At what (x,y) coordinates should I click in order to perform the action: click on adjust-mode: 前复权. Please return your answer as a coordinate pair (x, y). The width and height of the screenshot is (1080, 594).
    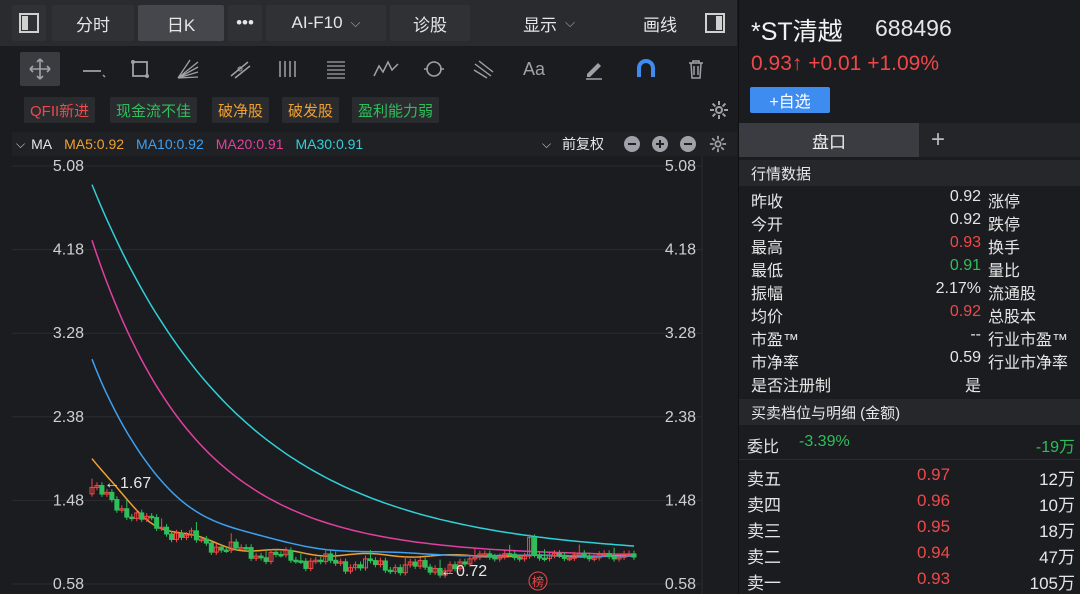
    Looking at the image, I should click on (583, 144).